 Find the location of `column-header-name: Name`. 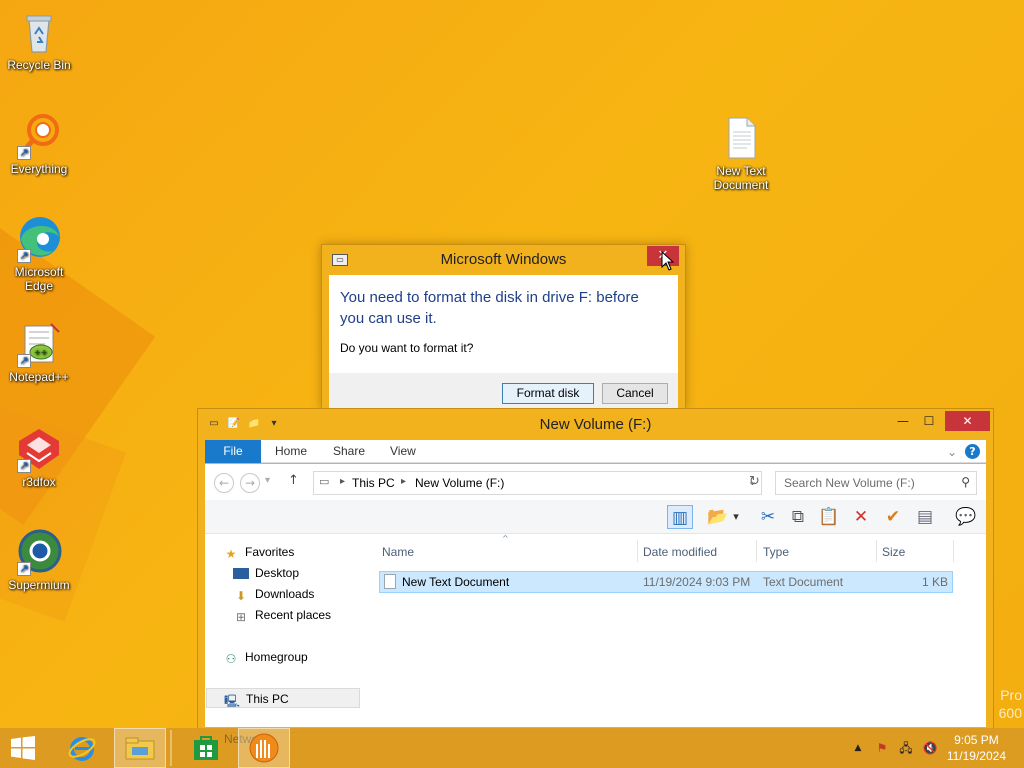

column-header-name: Name is located at coordinates (398, 552).